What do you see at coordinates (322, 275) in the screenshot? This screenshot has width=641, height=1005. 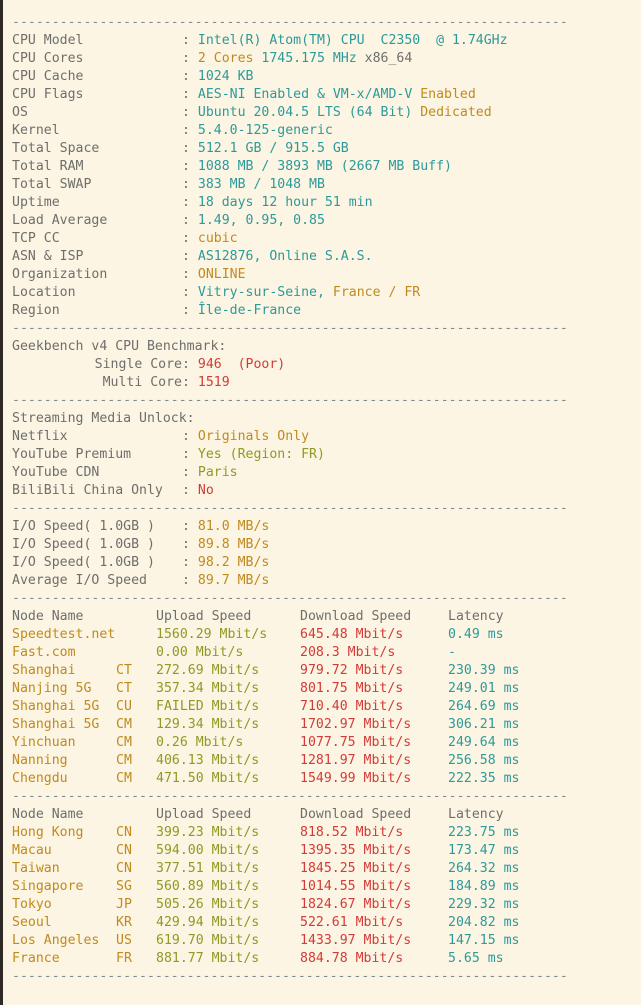 I see `system-info-13-row: Organization: ONLINE` at bounding box center [322, 275].